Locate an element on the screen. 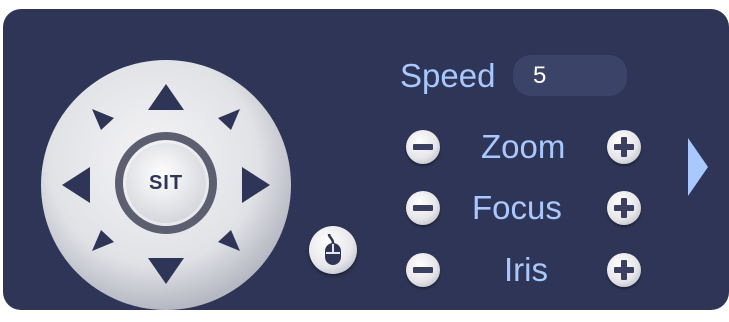 The width and height of the screenshot is (729, 322). focus-far-button is located at coordinates (624, 208).